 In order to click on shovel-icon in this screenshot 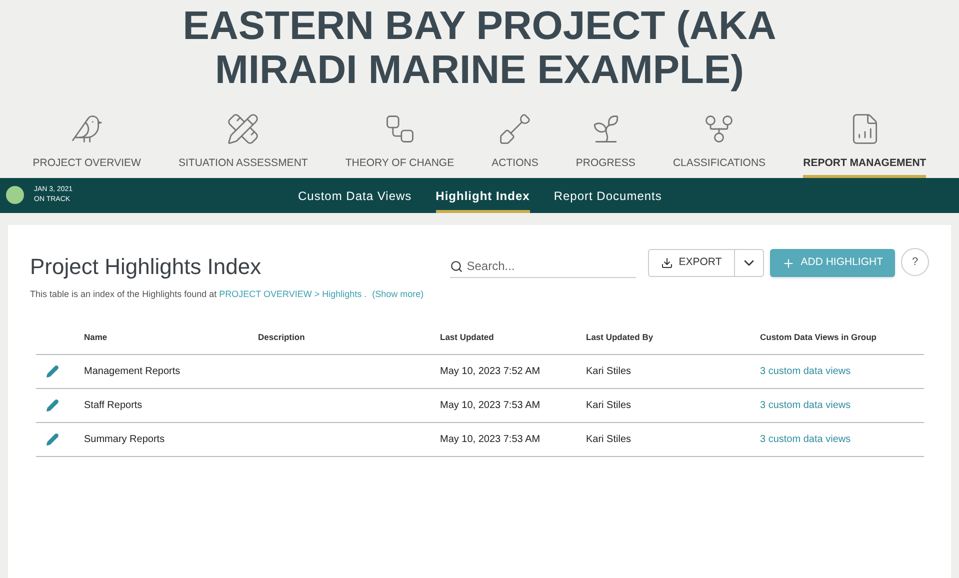, I will do `click(515, 129)`.